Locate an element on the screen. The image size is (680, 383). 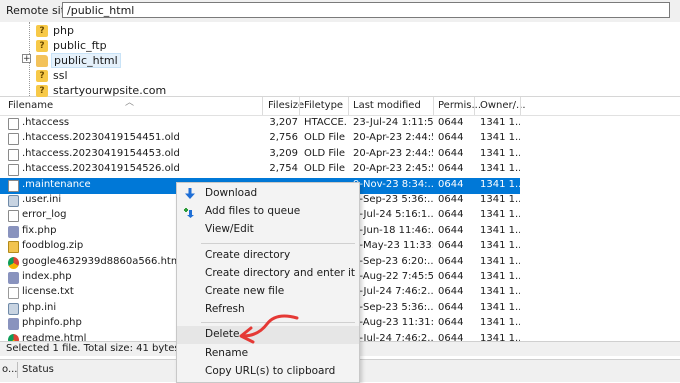
menu-item-view-edit: View/Edit is located at coordinates (268, 230).